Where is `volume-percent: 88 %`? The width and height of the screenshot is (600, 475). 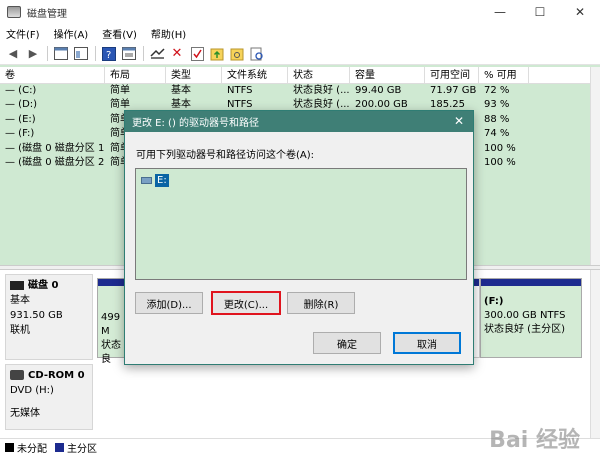 volume-percent: 88 % is located at coordinates (497, 119).